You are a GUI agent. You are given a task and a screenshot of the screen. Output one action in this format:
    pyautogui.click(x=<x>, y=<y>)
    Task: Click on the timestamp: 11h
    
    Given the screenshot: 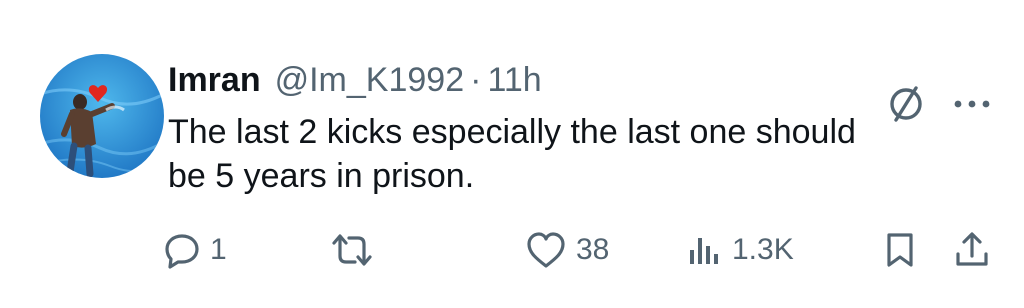 What is the action you would take?
    pyautogui.click(x=514, y=80)
    